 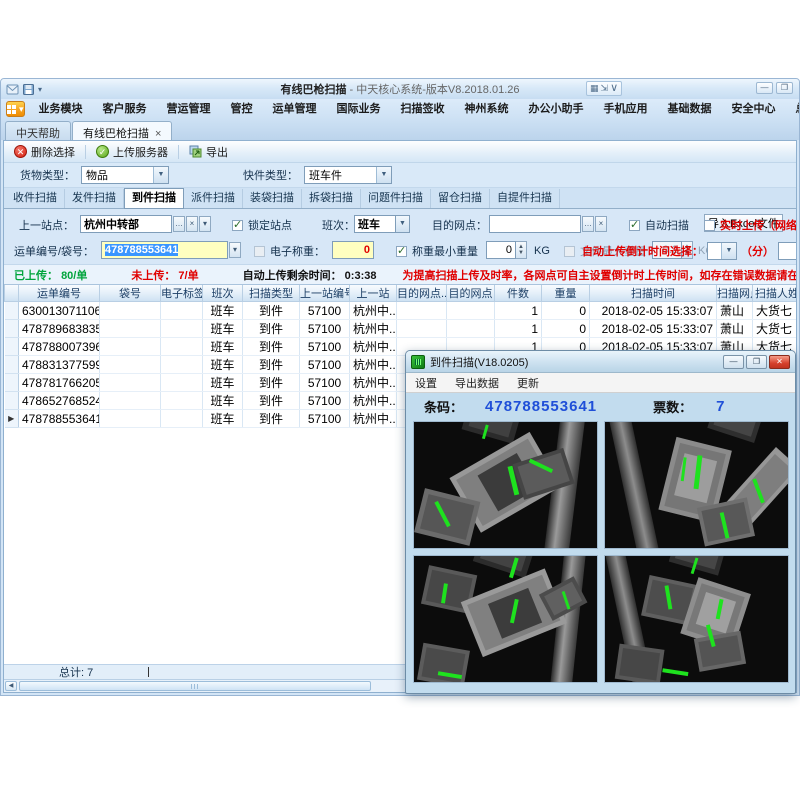 I want to click on column-header-0: 运单编号, so click(x=59, y=293).